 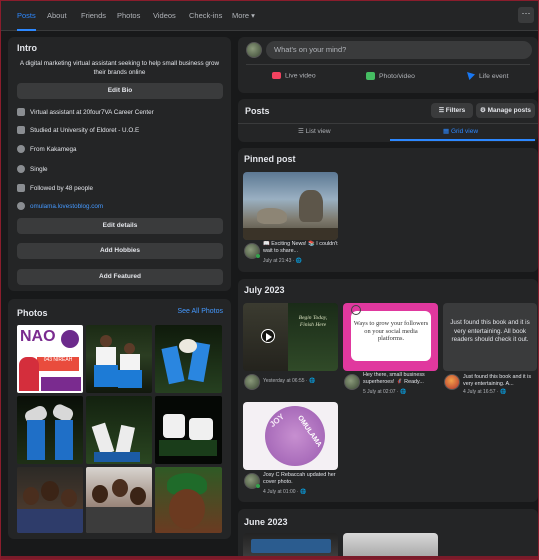 I want to click on composer-avatar, so click(x=254, y=50).